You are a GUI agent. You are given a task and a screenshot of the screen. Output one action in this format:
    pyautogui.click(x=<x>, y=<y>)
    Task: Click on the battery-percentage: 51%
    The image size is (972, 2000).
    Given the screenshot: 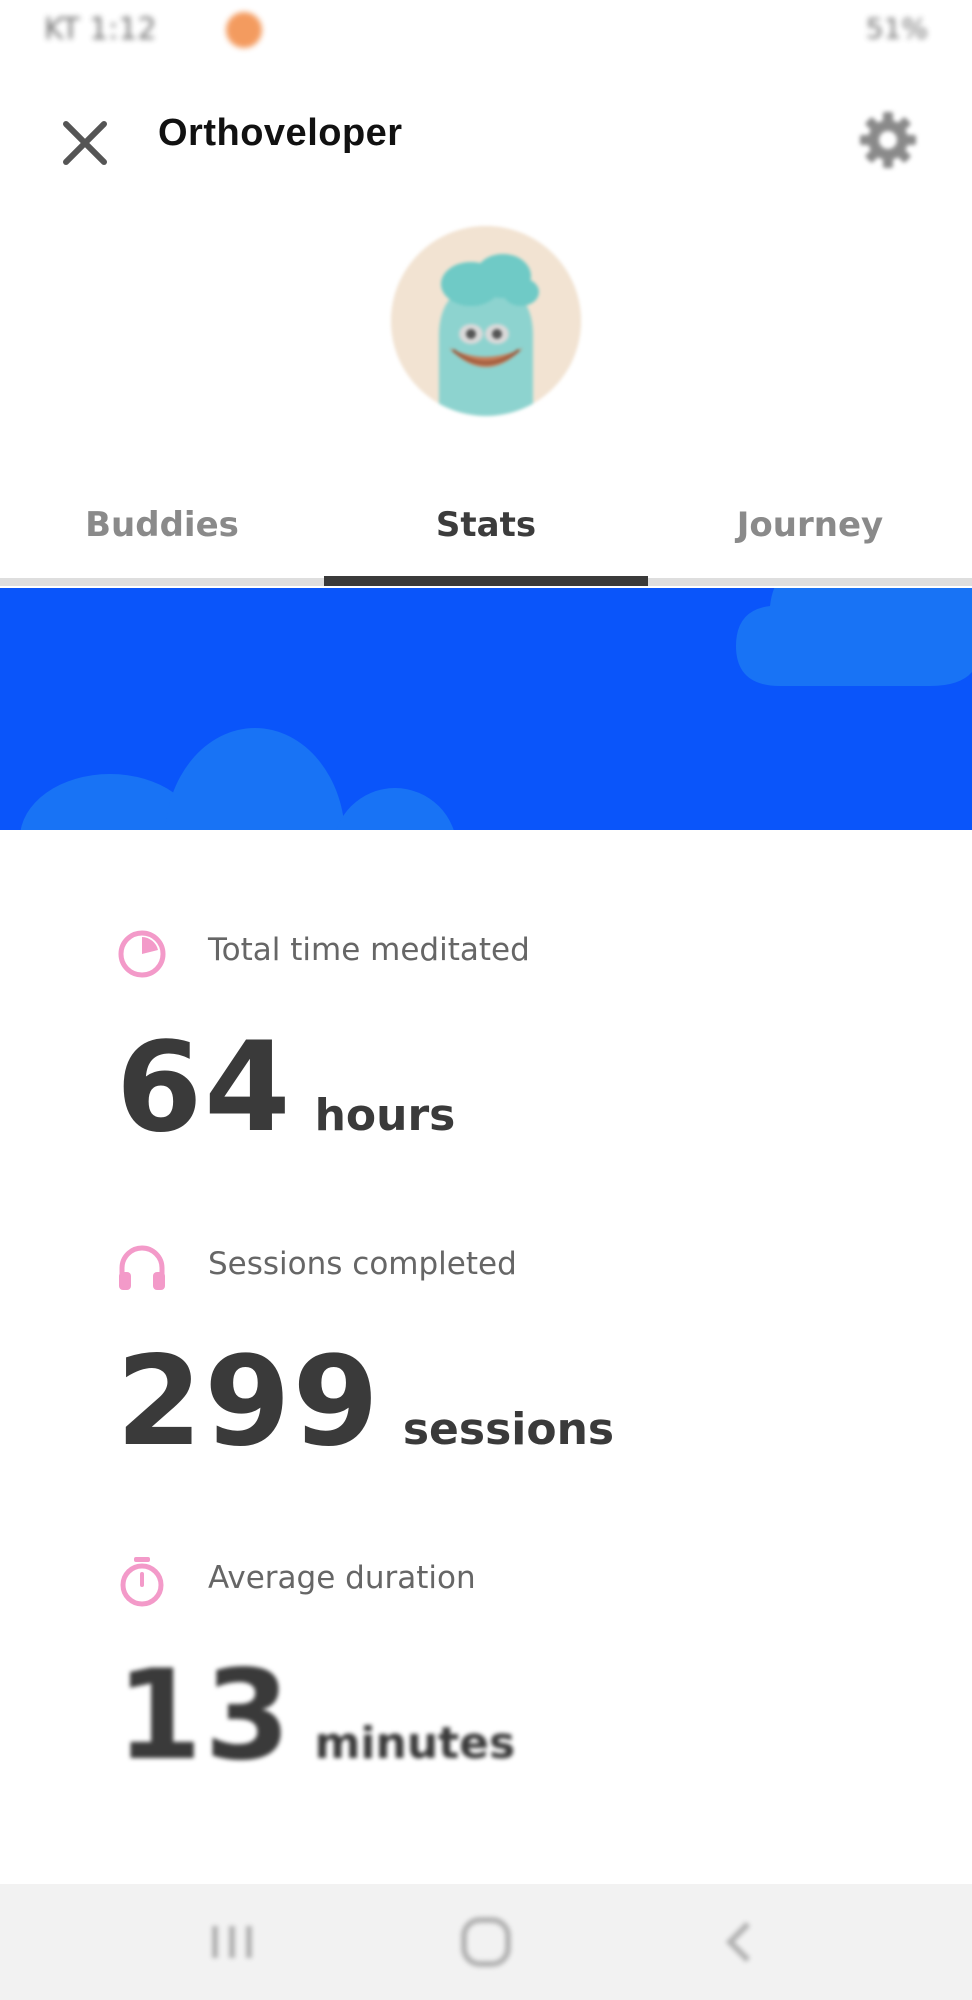 What is the action you would take?
    pyautogui.click(x=896, y=28)
    